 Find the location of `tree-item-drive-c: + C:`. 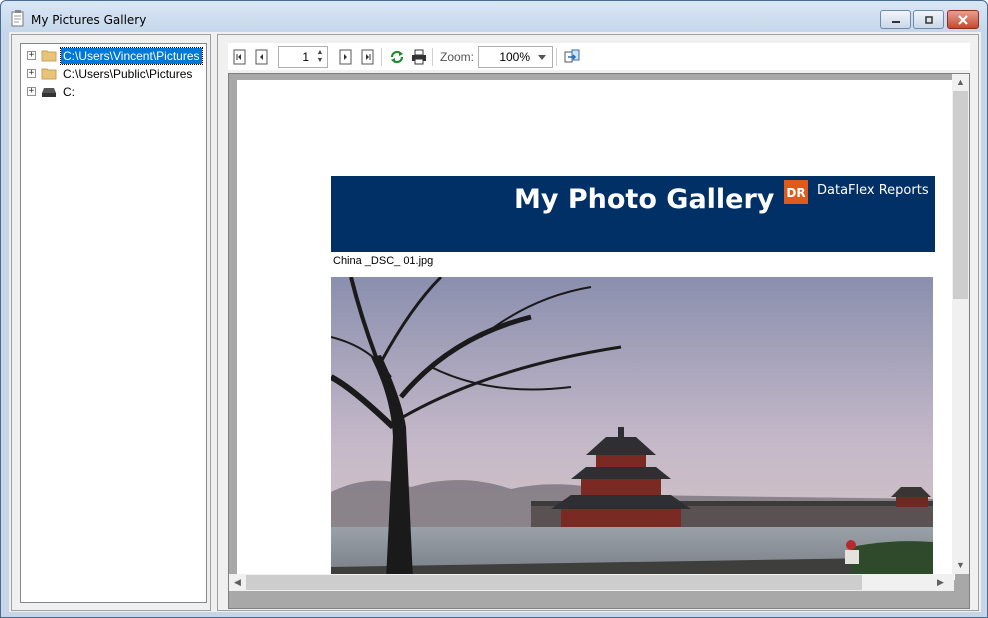

tree-item-drive-c: + C: is located at coordinates (52, 91).